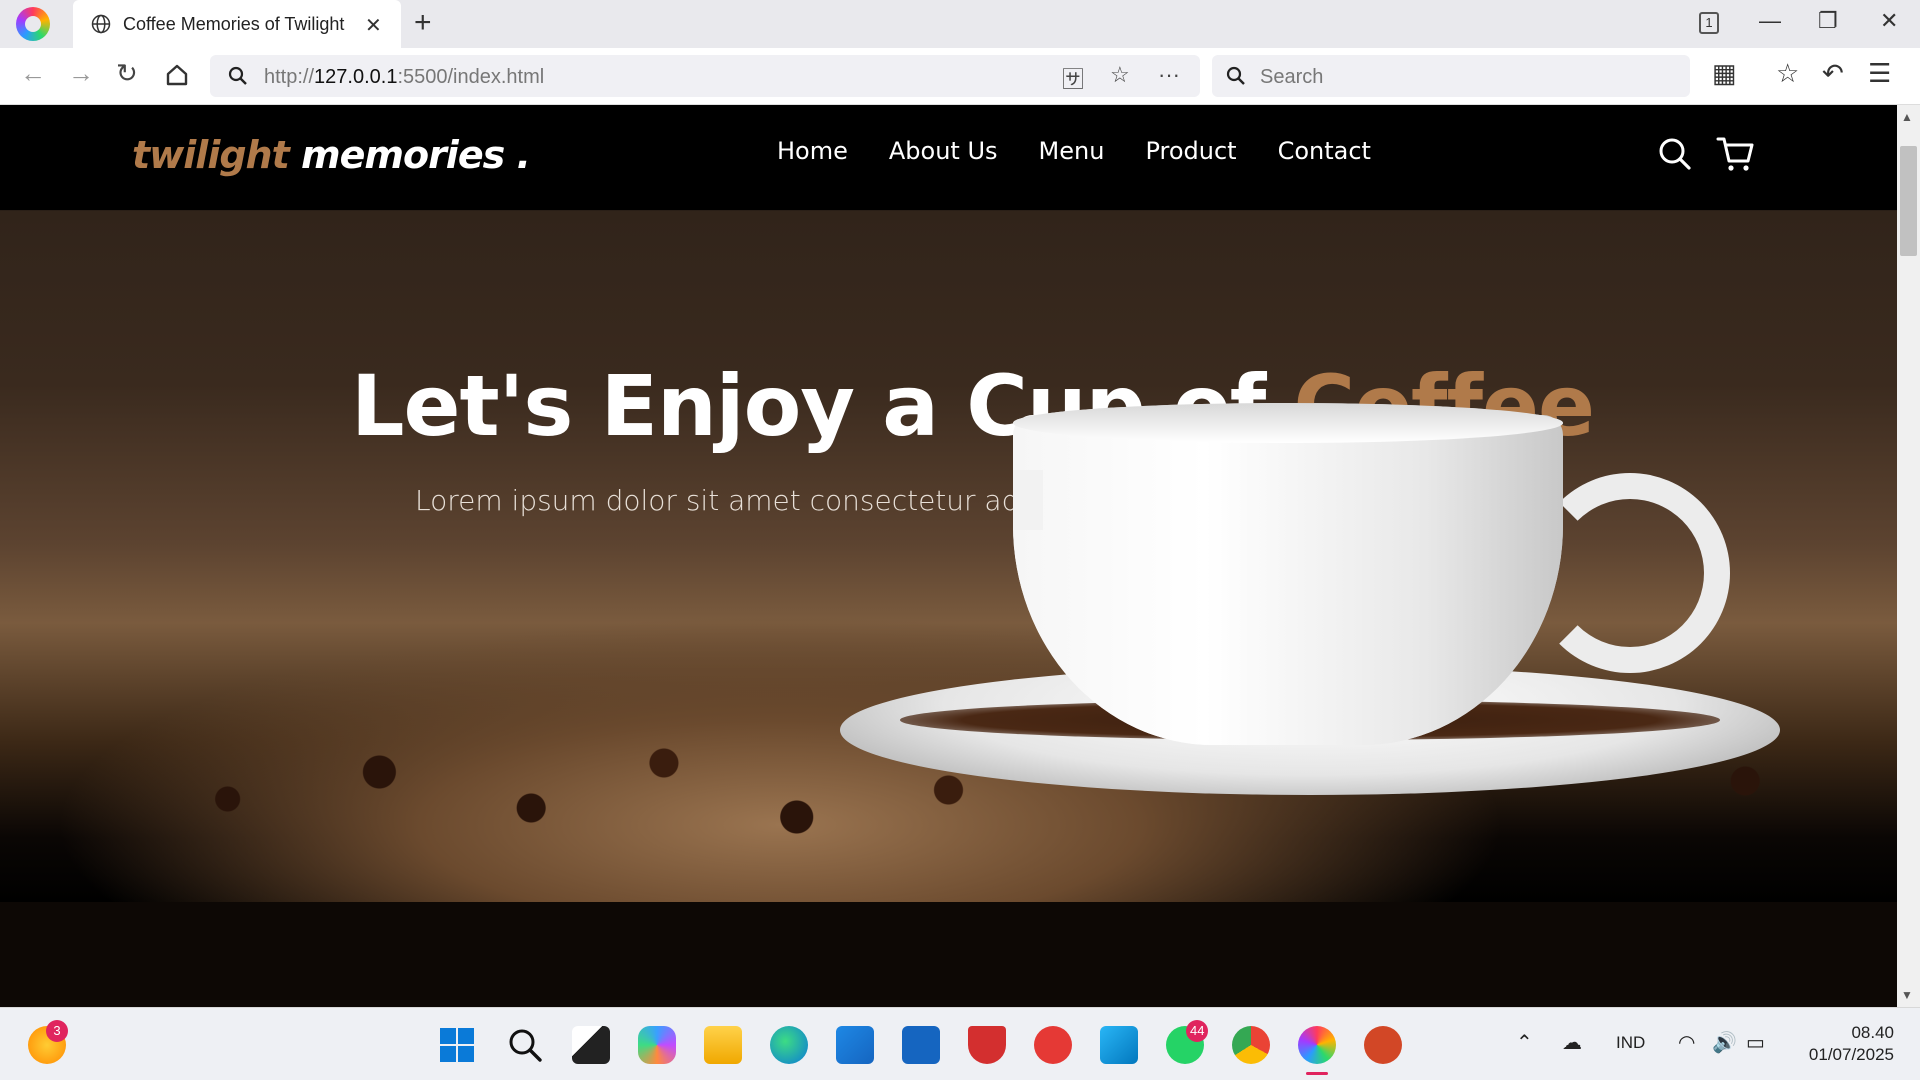 The image size is (1920, 1080). Describe the element at coordinates (1851, 1054) in the screenshot. I see `clock-date: 01/07/2025` at that location.